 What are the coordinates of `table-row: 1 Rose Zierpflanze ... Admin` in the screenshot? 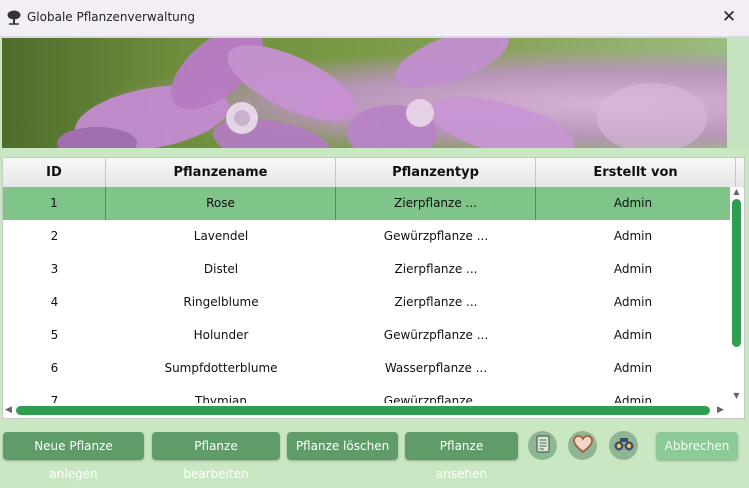 It's located at (366, 203).